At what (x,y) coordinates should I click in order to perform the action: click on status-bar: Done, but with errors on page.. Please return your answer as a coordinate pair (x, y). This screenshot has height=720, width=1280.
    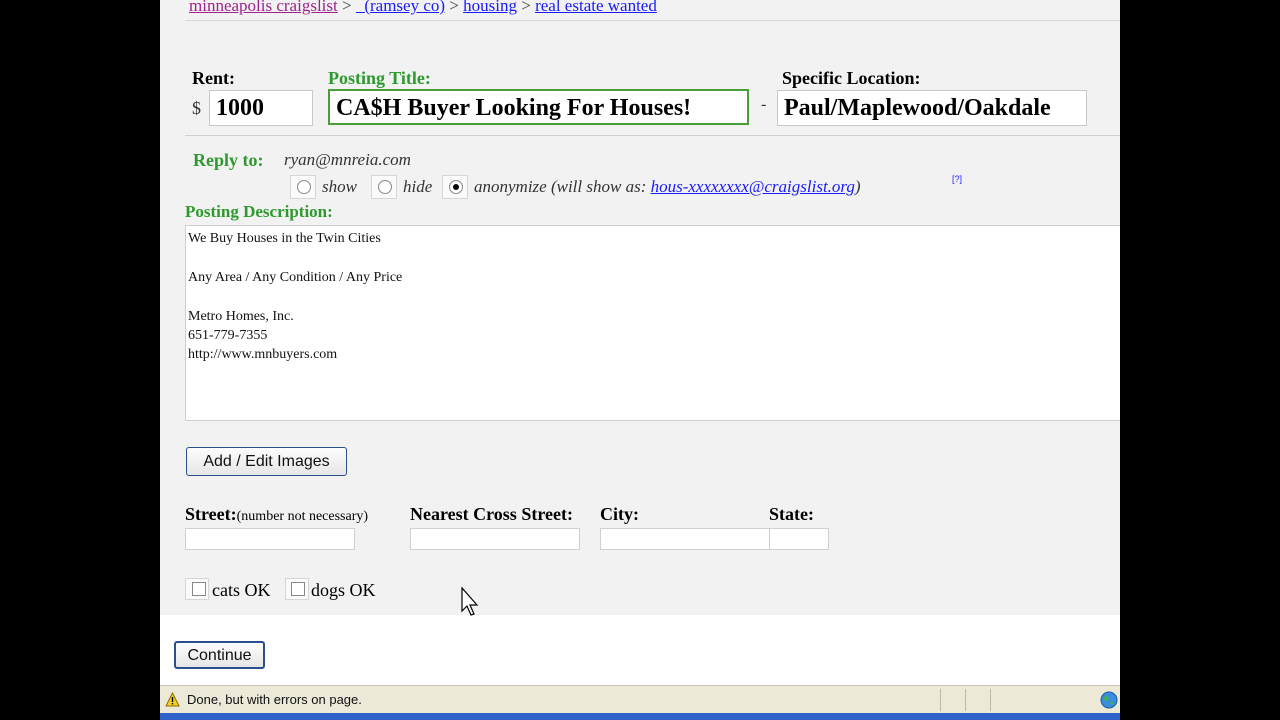
    Looking at the image, I should click on (640, 699).